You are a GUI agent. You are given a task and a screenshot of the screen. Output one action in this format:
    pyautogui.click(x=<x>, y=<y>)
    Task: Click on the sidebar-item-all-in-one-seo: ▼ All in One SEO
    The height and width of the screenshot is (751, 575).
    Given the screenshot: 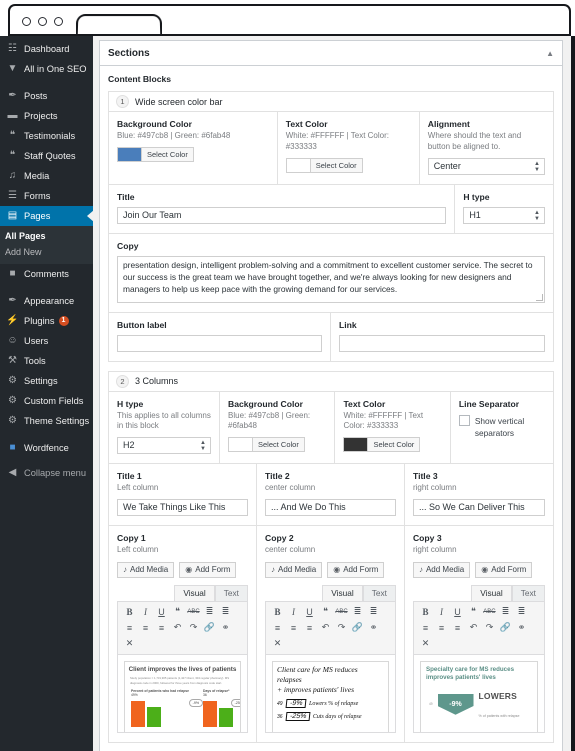 What is the action you would take?
    pyautogui.click(x=46, y=69)
    